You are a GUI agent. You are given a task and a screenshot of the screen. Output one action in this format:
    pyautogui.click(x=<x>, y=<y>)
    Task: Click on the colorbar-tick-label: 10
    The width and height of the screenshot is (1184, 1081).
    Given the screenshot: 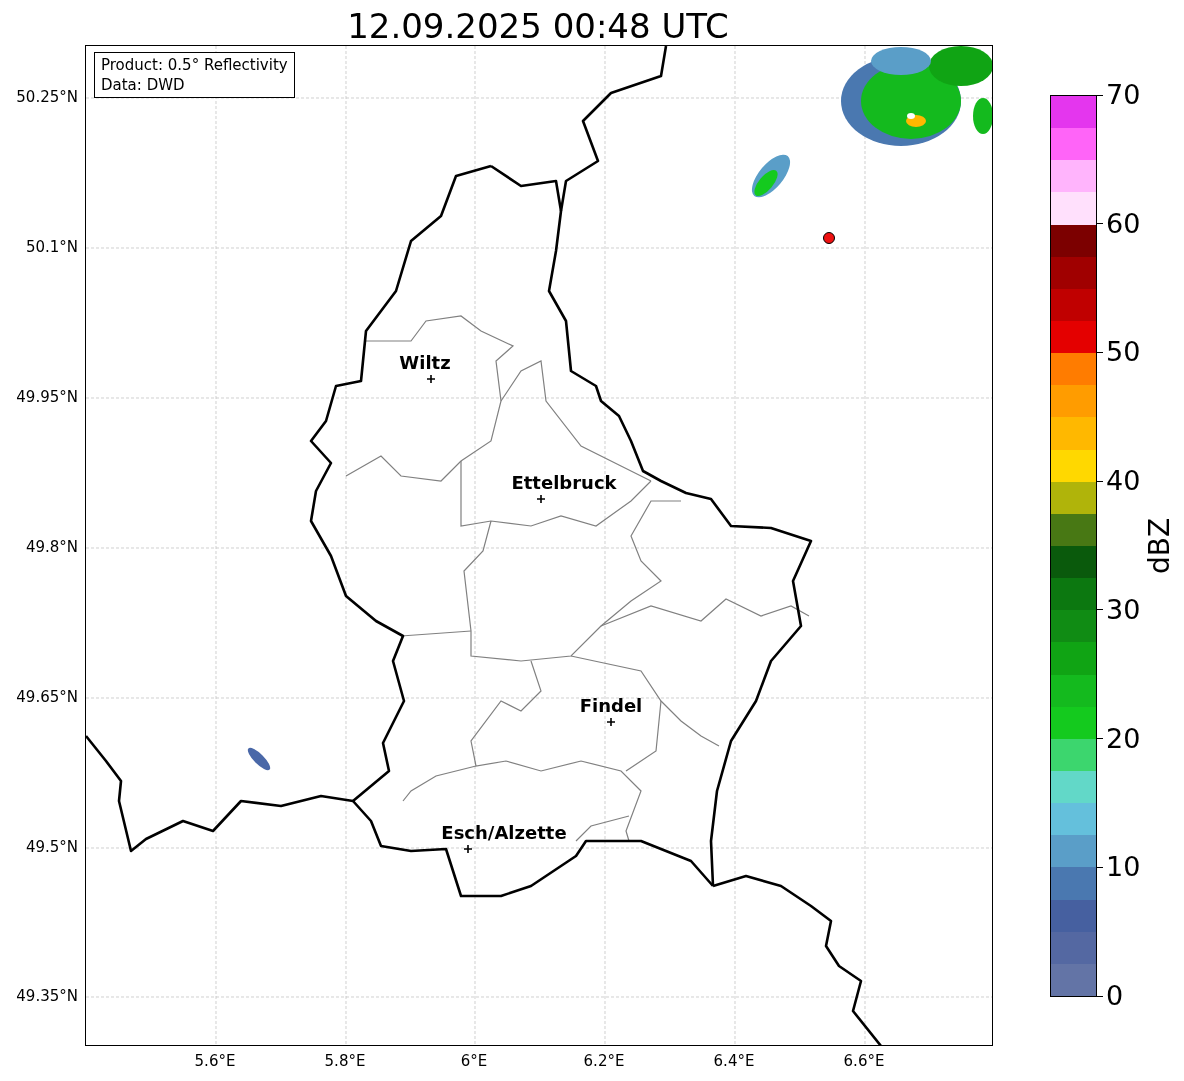 What is the action you would take?
    pyautogui.click(x=1123, y=867)
    